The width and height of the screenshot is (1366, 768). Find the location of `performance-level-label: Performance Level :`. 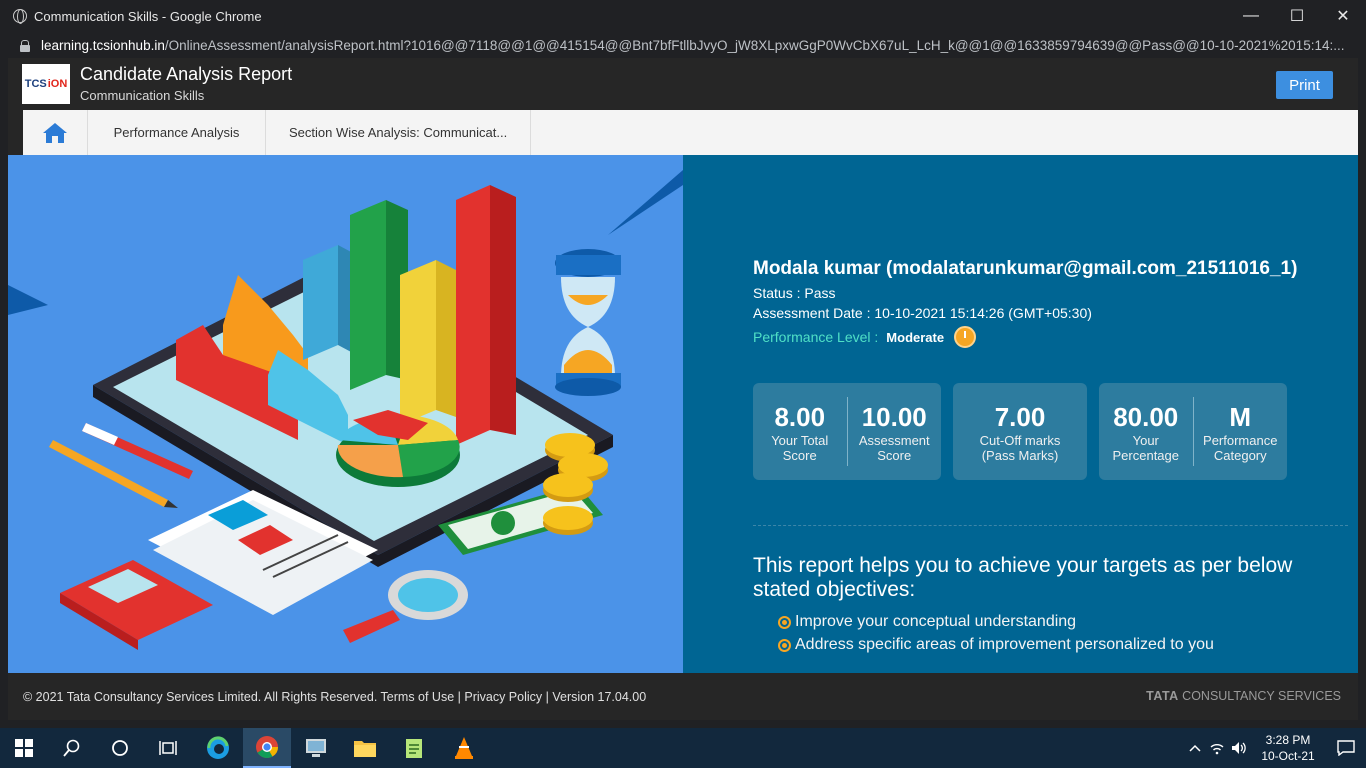

performance-level-label: Performance Level : is located at coordinates (816, 337).